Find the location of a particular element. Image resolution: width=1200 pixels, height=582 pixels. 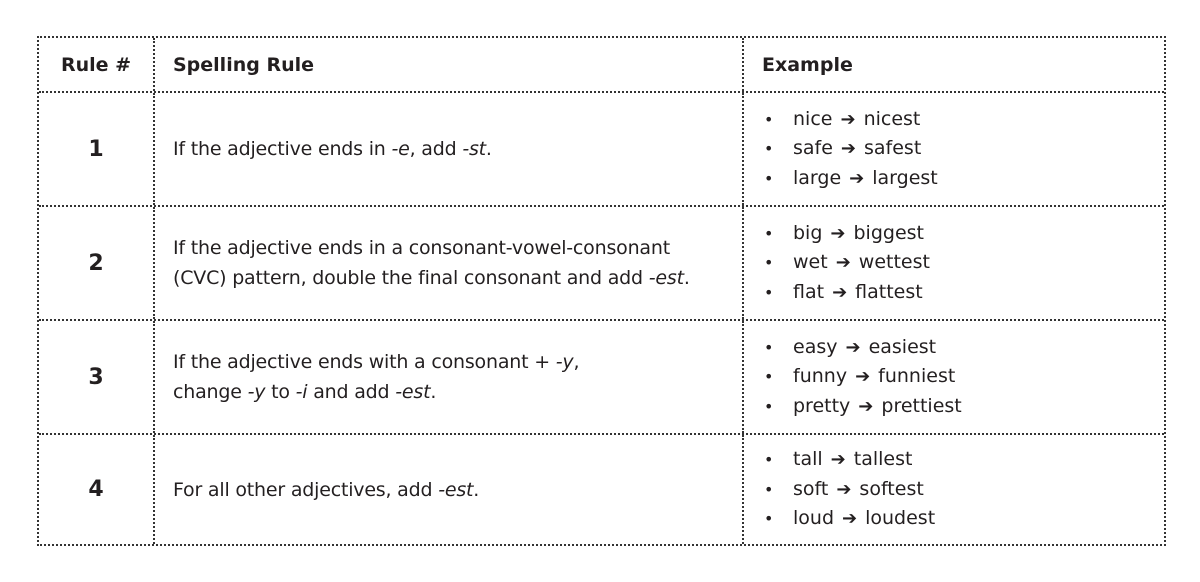

example-item: • nice ➔ nicest is located at coordinates (850, 120).